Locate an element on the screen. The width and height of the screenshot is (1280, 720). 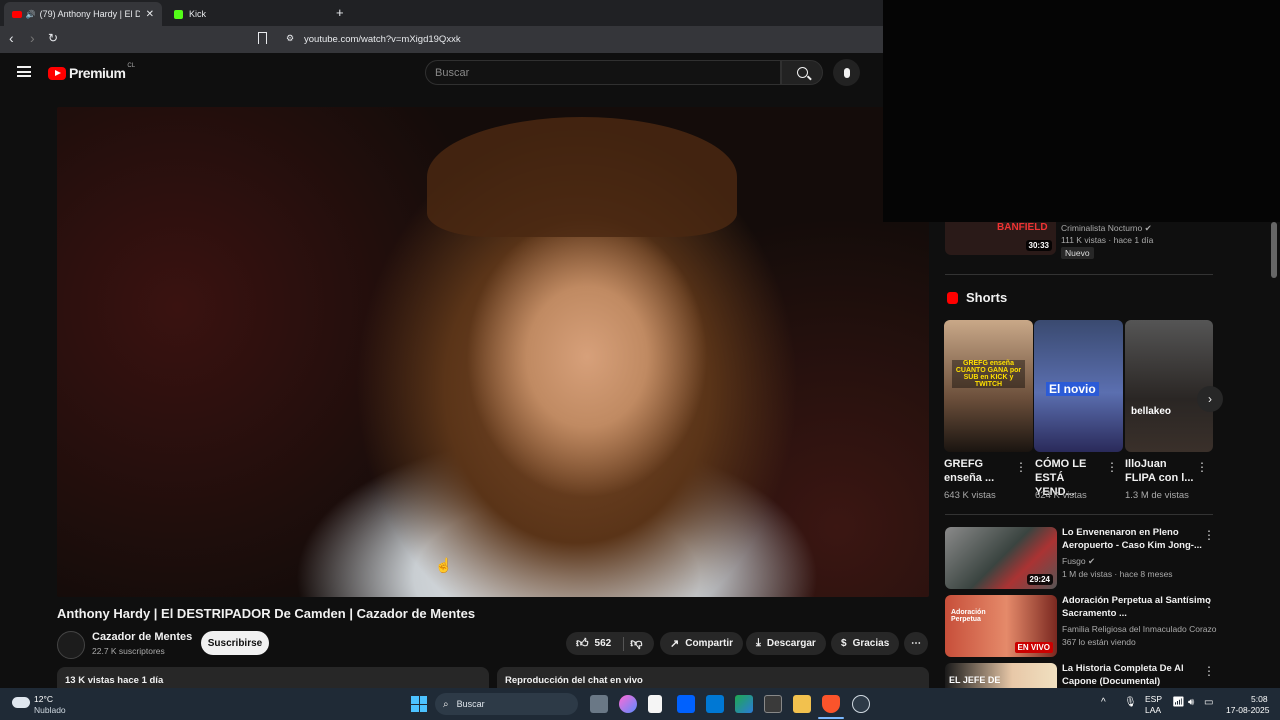
like-count: 562 is located at coordinates (603, 643).